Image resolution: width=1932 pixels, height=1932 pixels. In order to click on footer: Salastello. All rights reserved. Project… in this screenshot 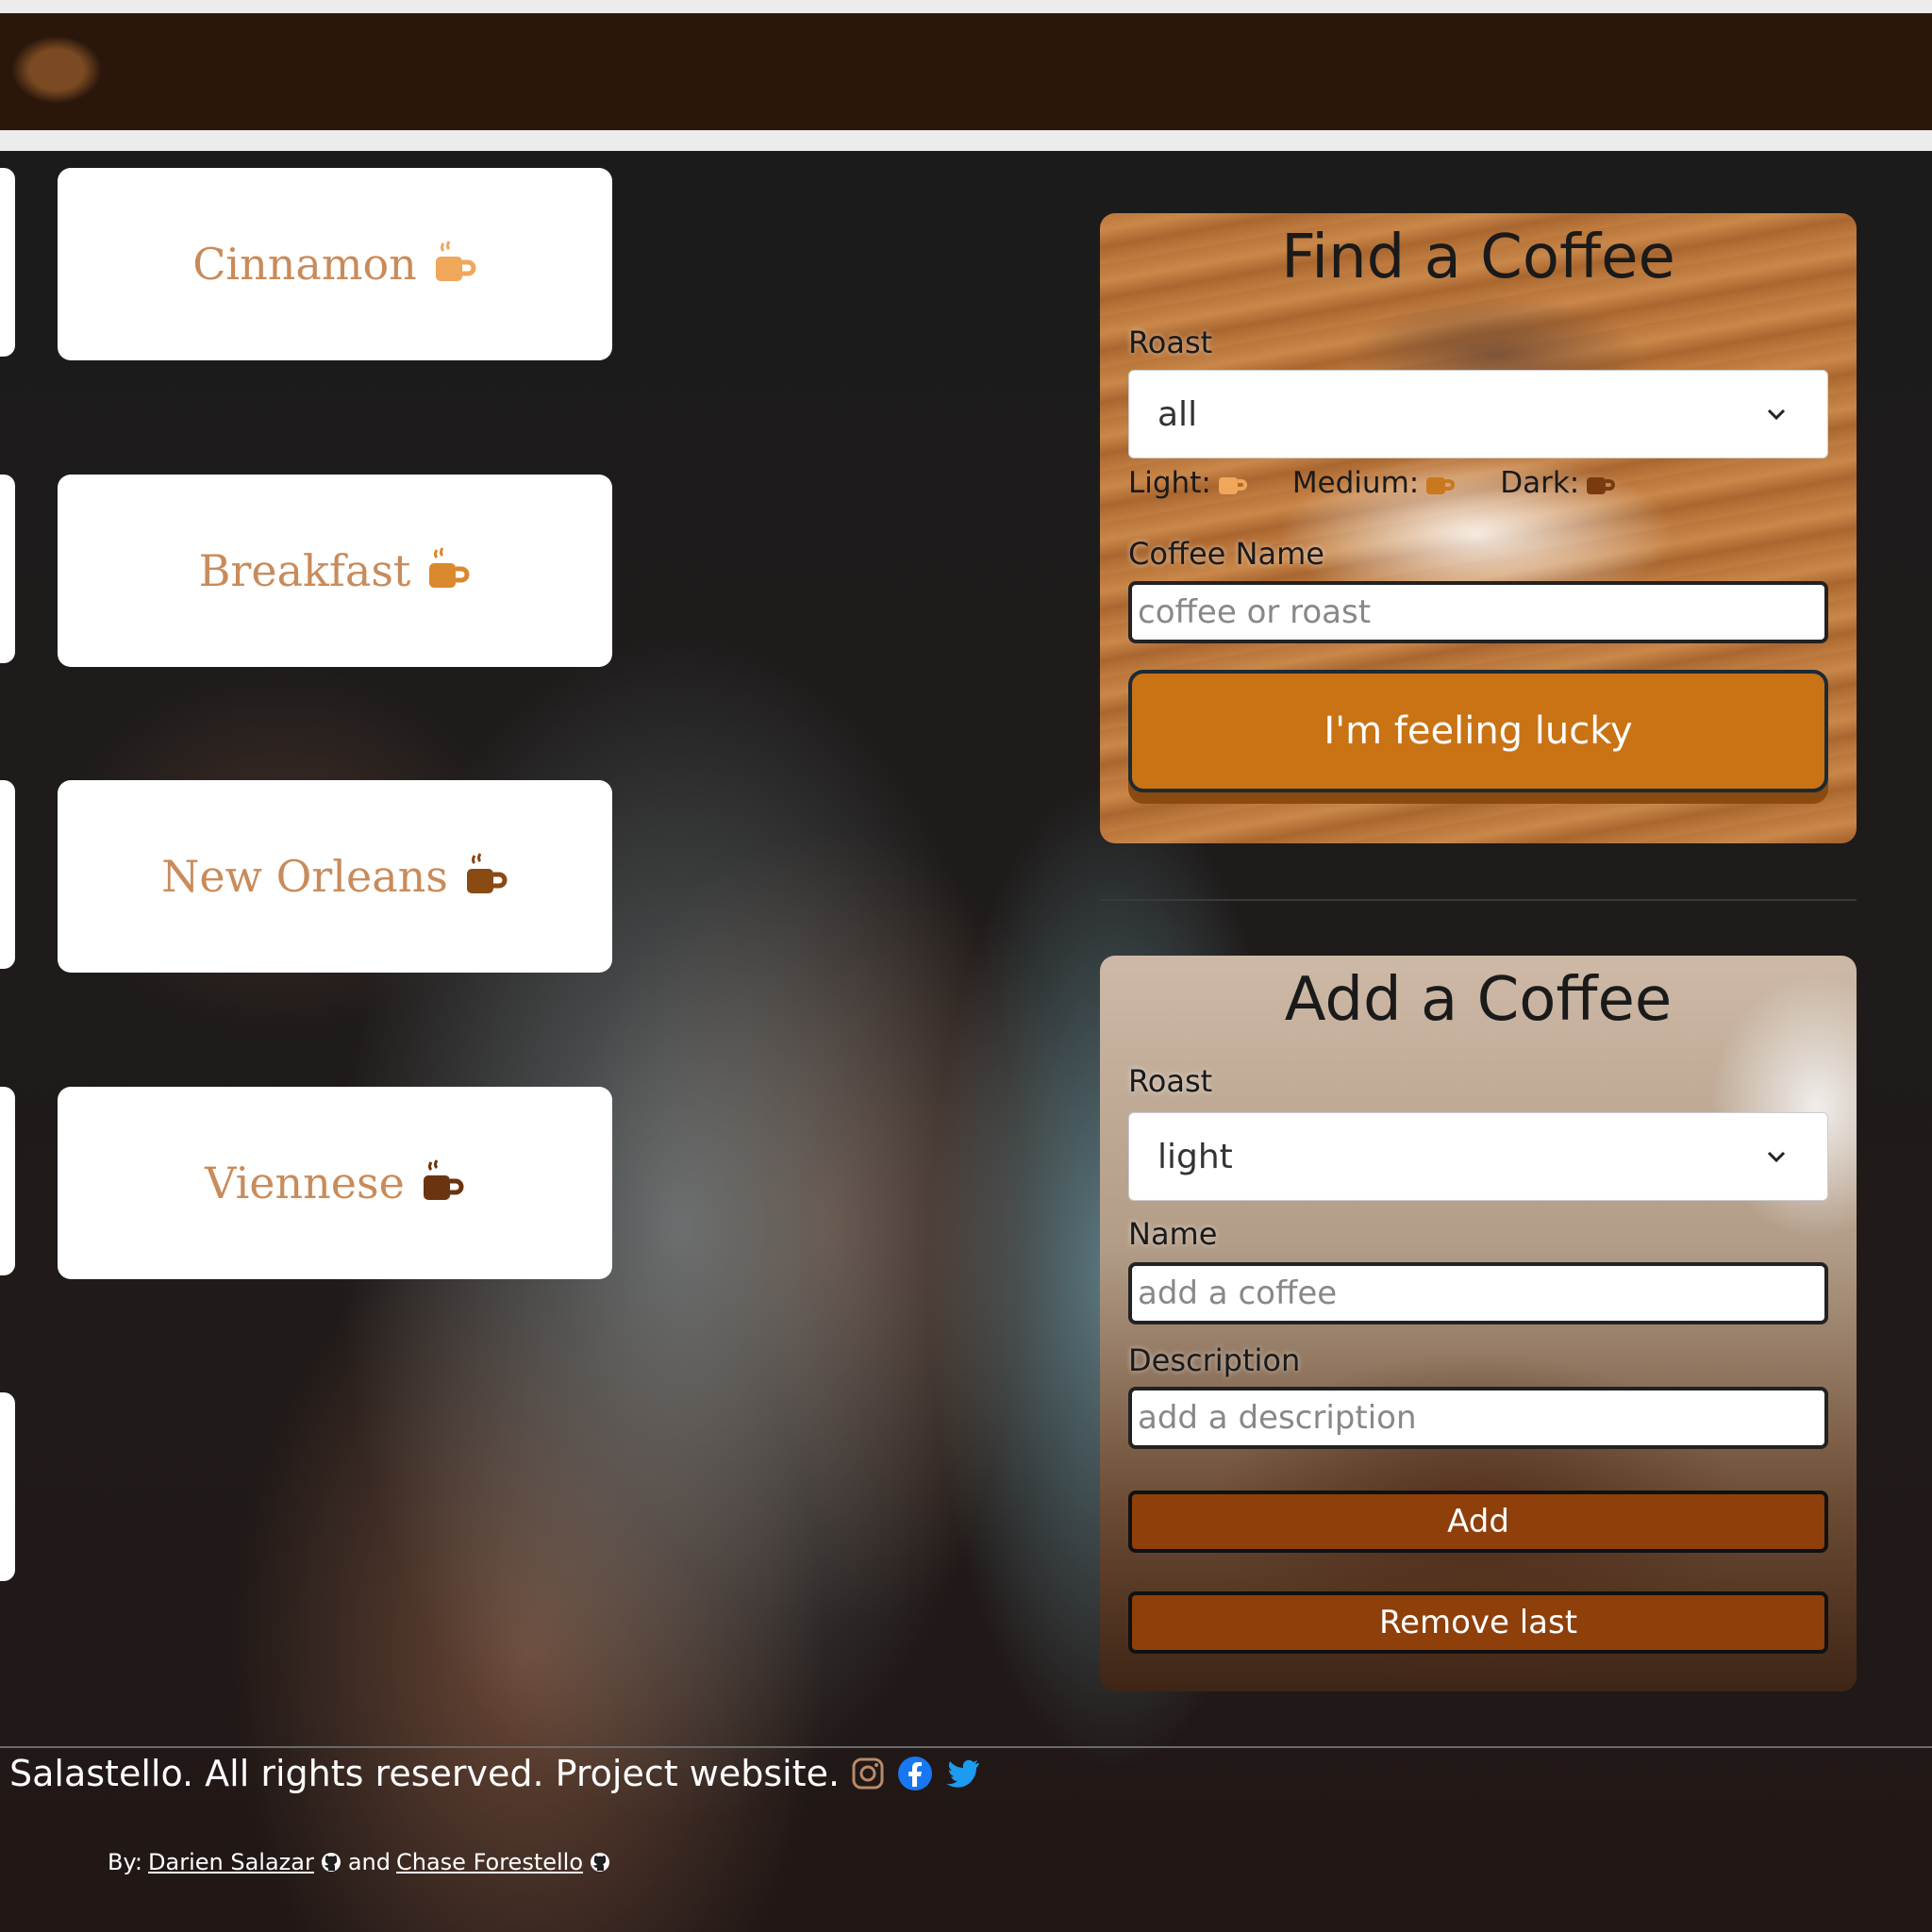, I will do `click(495, 1773)`.